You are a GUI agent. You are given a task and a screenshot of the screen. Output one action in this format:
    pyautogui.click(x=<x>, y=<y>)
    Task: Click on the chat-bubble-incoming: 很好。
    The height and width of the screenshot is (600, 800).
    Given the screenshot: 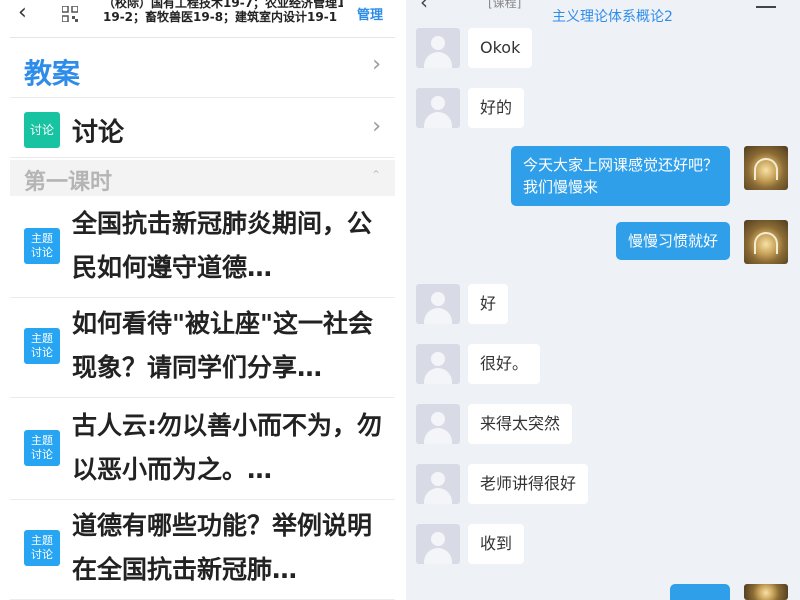 What is the action you would take?
    pyautogui.click(x=504, y=364)
    